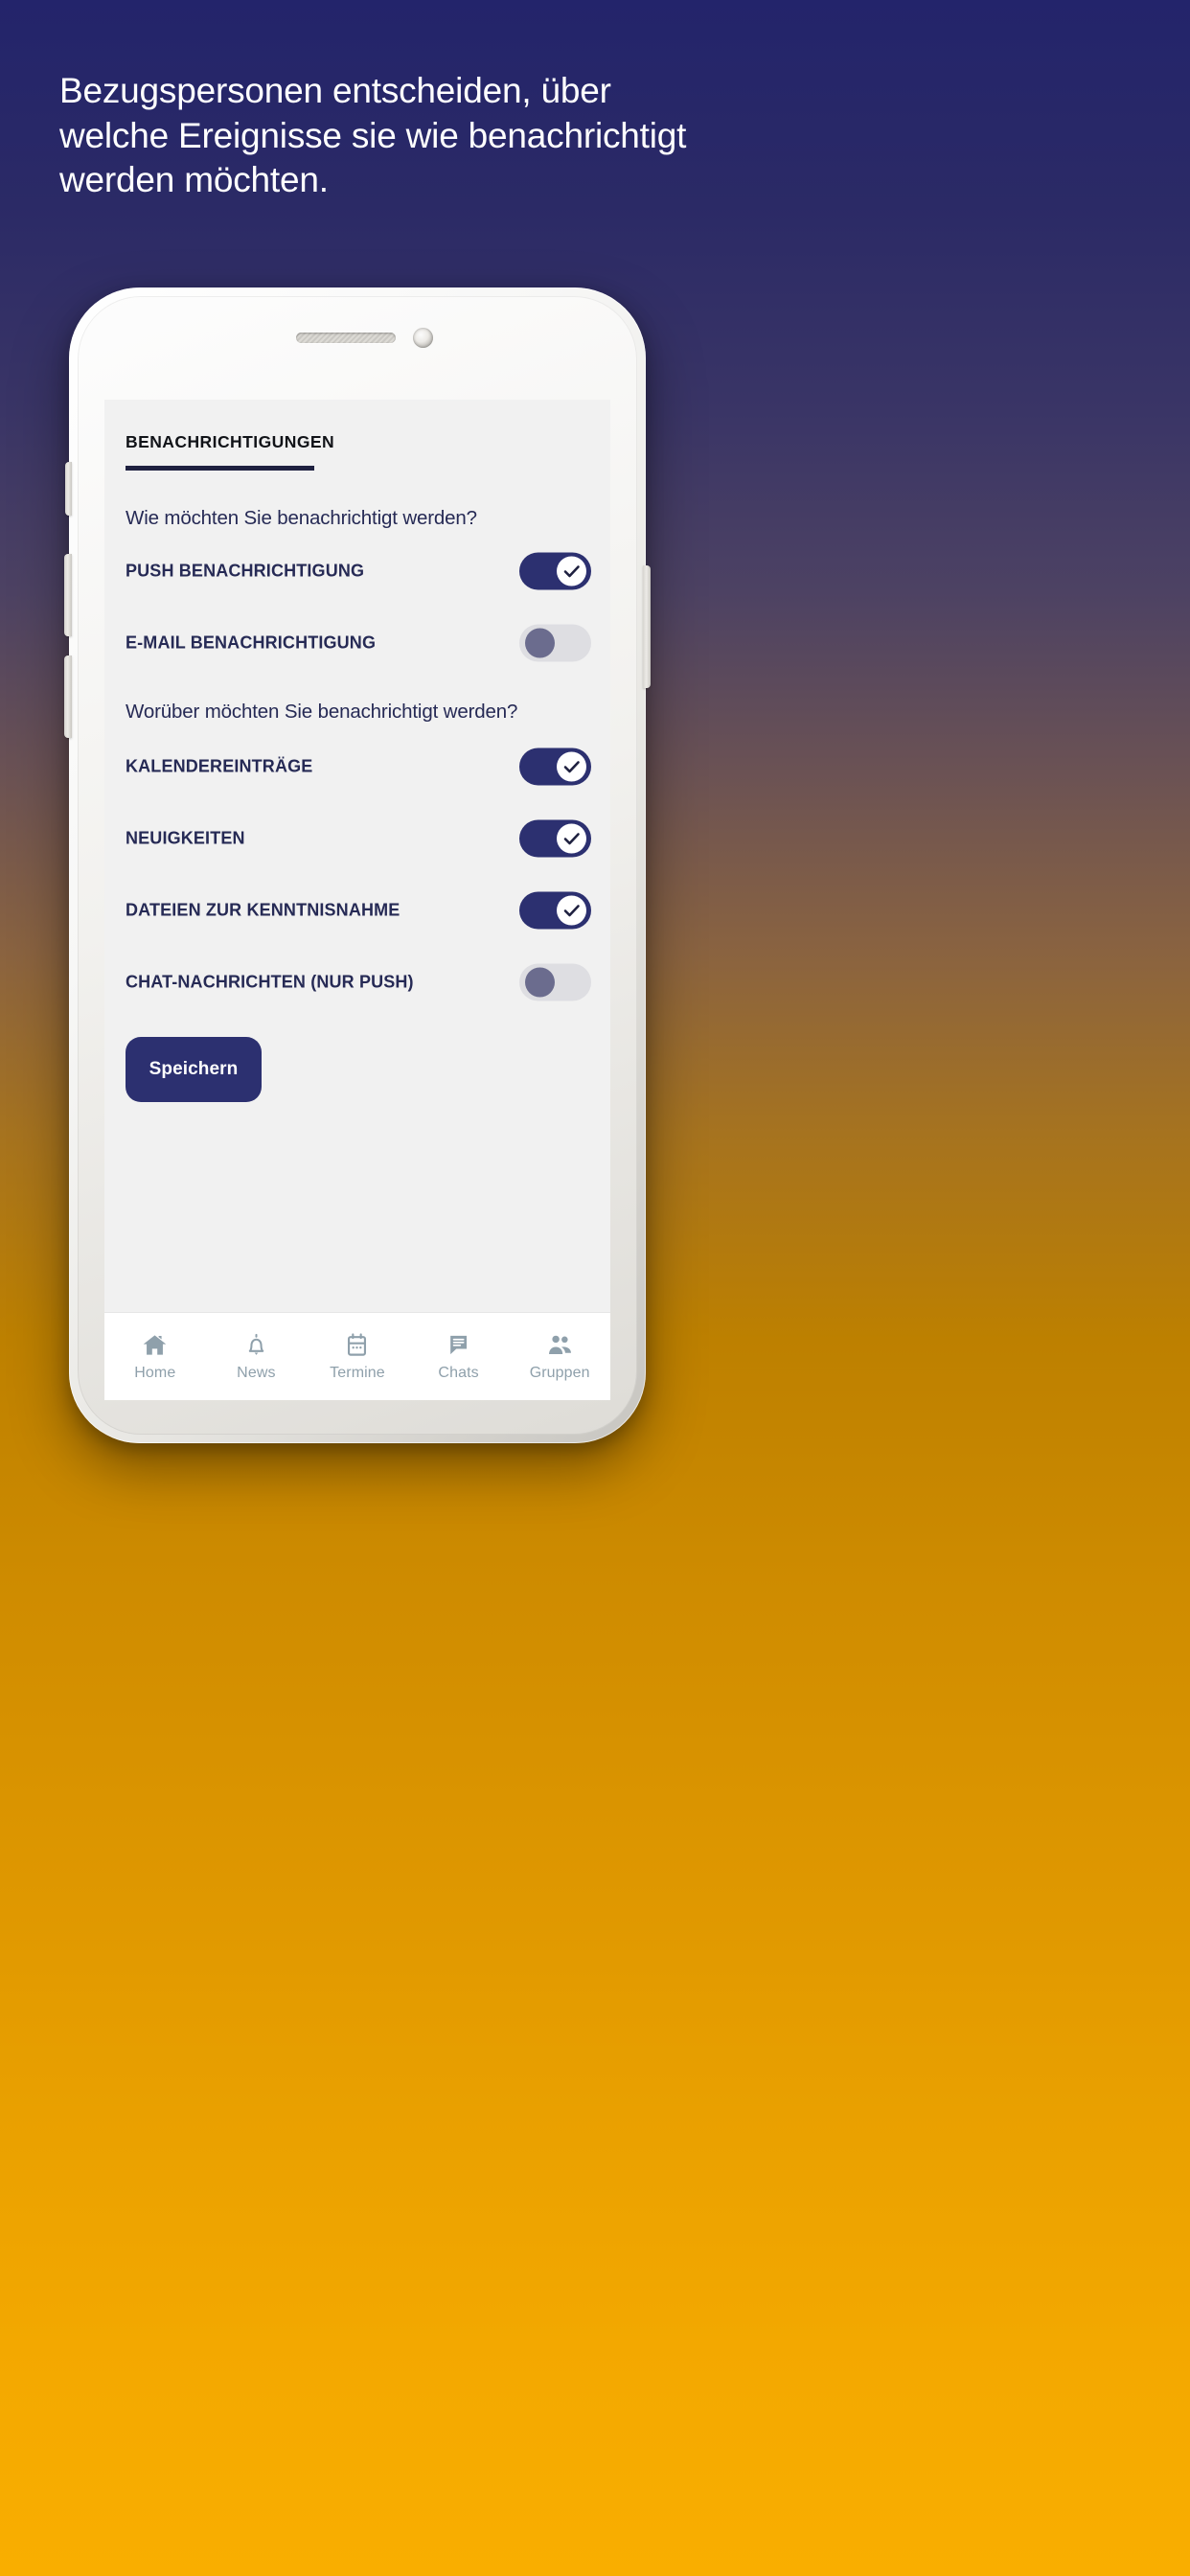 Image resolution: width=1190 pixels, height=2576 pixels. What do you see at coordinates (358, 1372) in the screenshot?
I see `nav-label: Termine` at bounding box center [358, 1372].